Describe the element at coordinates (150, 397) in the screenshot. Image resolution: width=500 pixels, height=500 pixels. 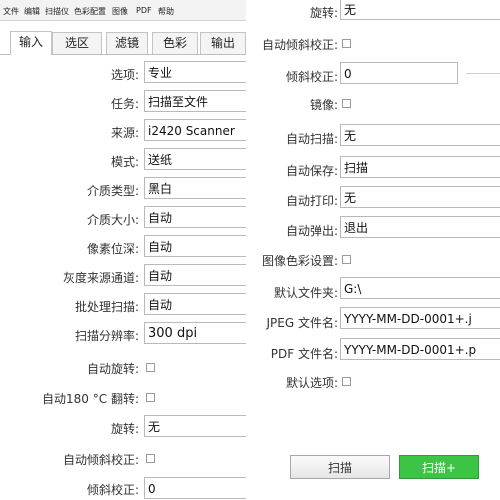
I see `auto-flip-checkbox` at that location.